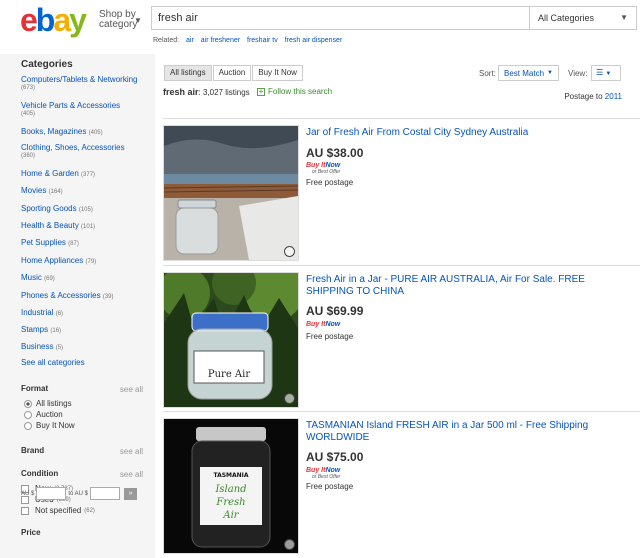 The height and width of the screenshot is (558, 640). What do you see at coordinates (105, 493) in the screenshot?
I see `price-max-input` at bounding box center [105, 493].